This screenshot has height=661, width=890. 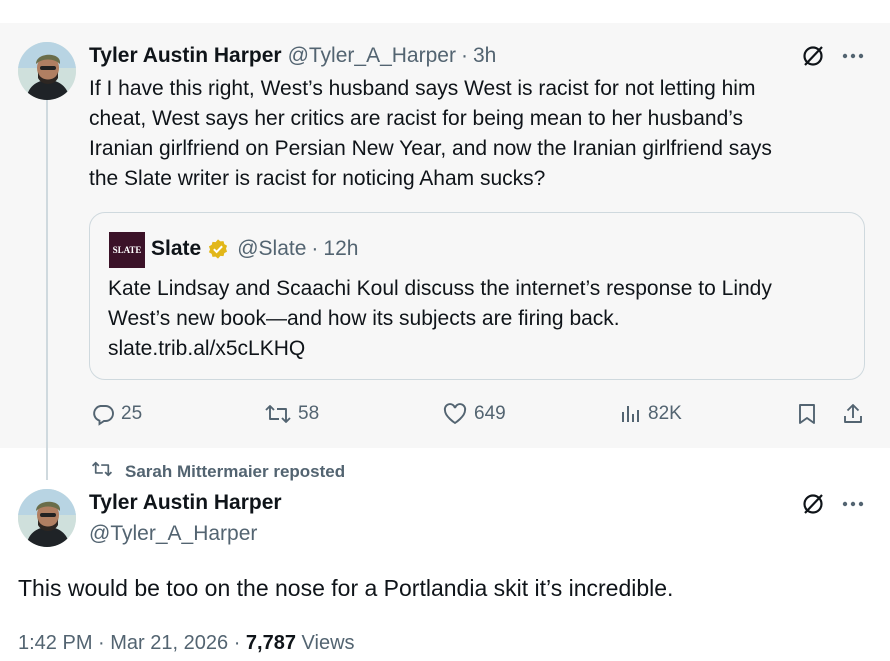 What do you see at coordinates (176, 248) in the screenshot?
I see `quote-author-name: Slate` at bounding box center [176, 248].